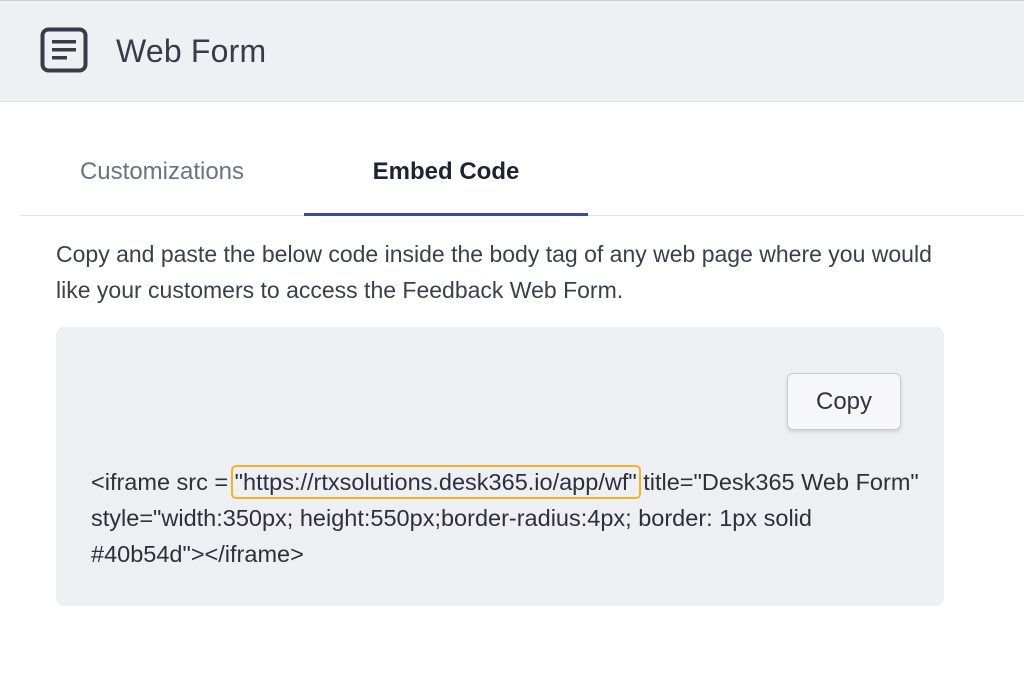 This screenshot has width=1024, height=678. What do you see at coordinates (844, 401) in the screenshot?
I see `copy-button: Copy` at bounding box center [844, 401].